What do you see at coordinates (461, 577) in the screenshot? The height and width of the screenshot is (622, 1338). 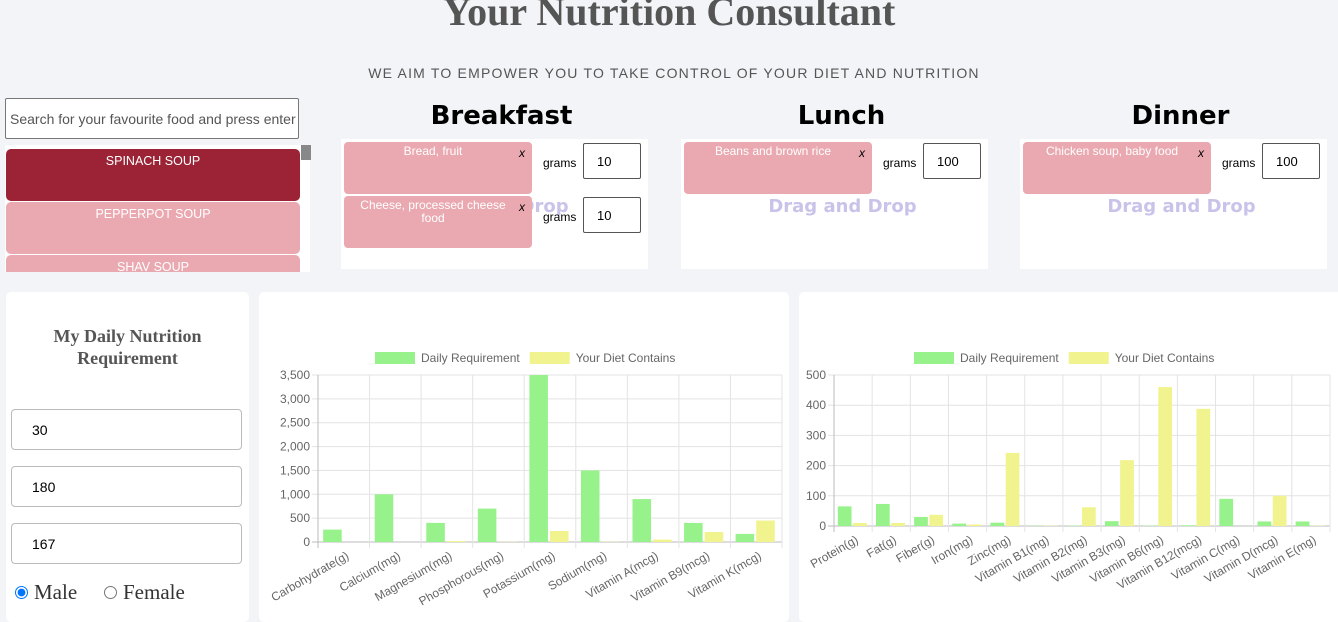 I see `x-tick-label: Phosphorous(mg)` at bounding box center [461, 577].